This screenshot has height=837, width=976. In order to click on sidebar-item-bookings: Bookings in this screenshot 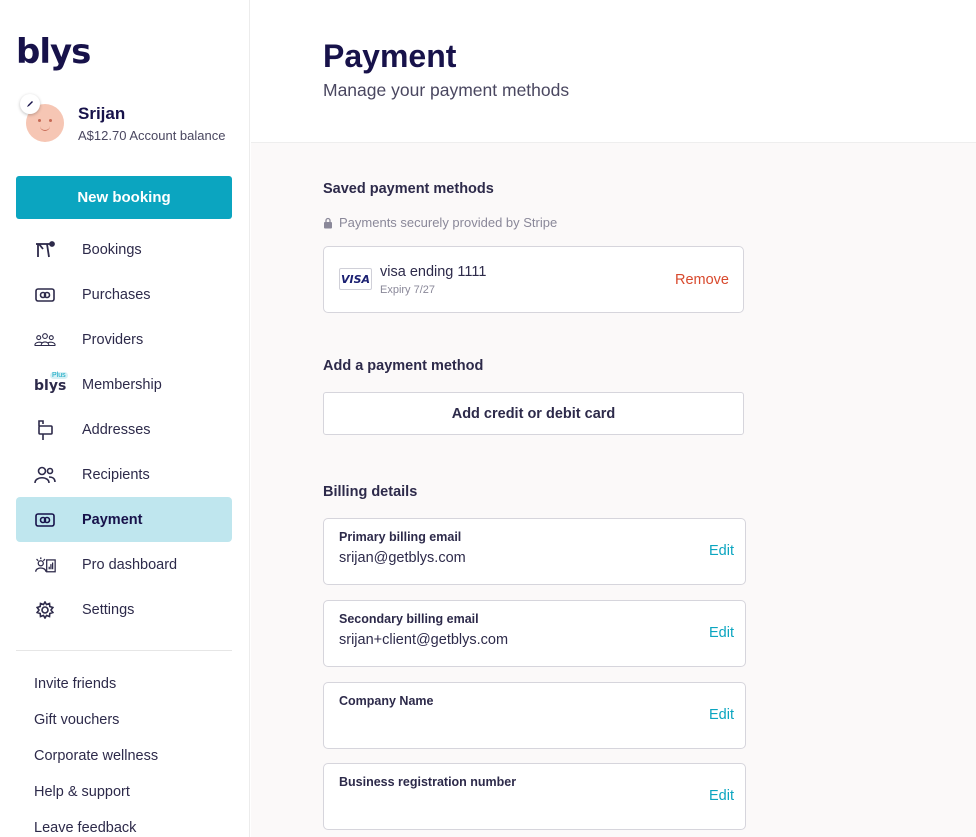, I will do `click(124, 249)`.